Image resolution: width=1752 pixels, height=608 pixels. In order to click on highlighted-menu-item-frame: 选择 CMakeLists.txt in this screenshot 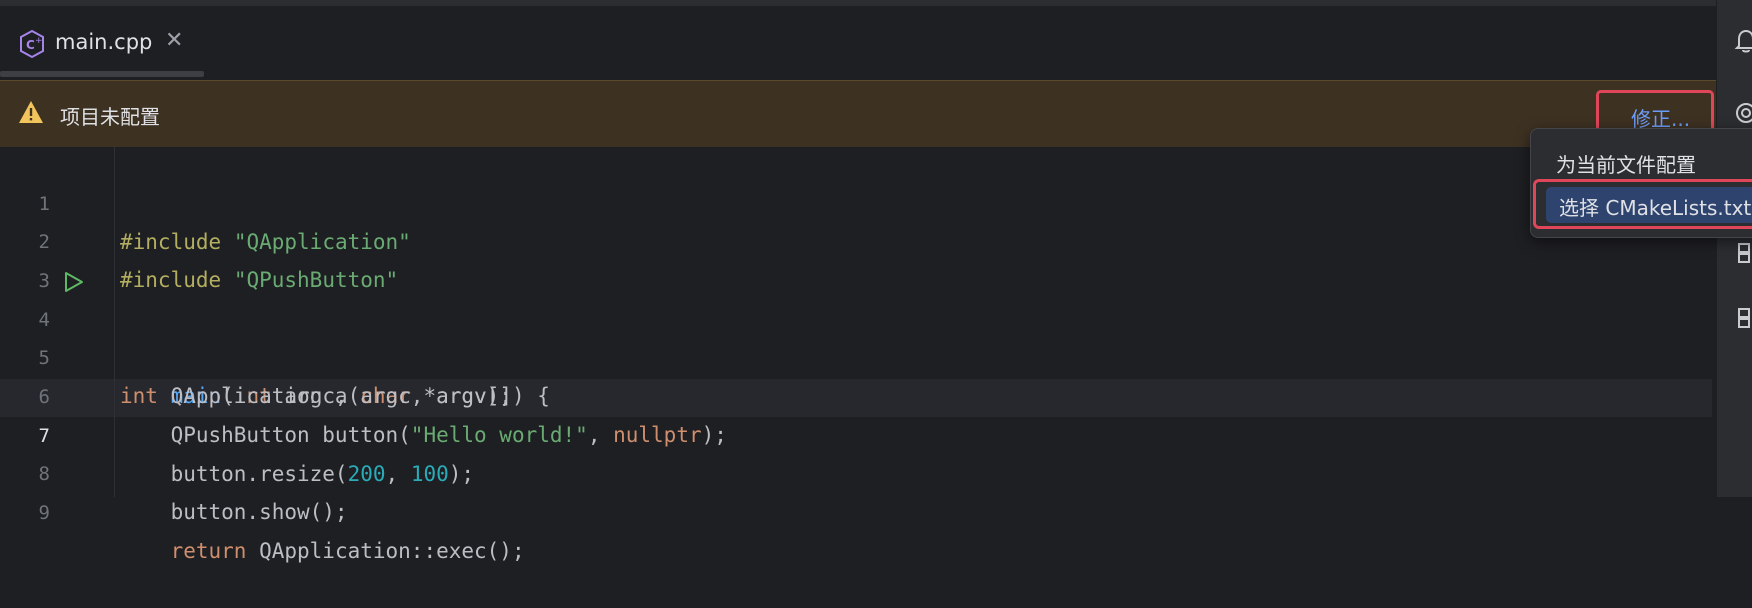, I will do `click(1642, 204)`.